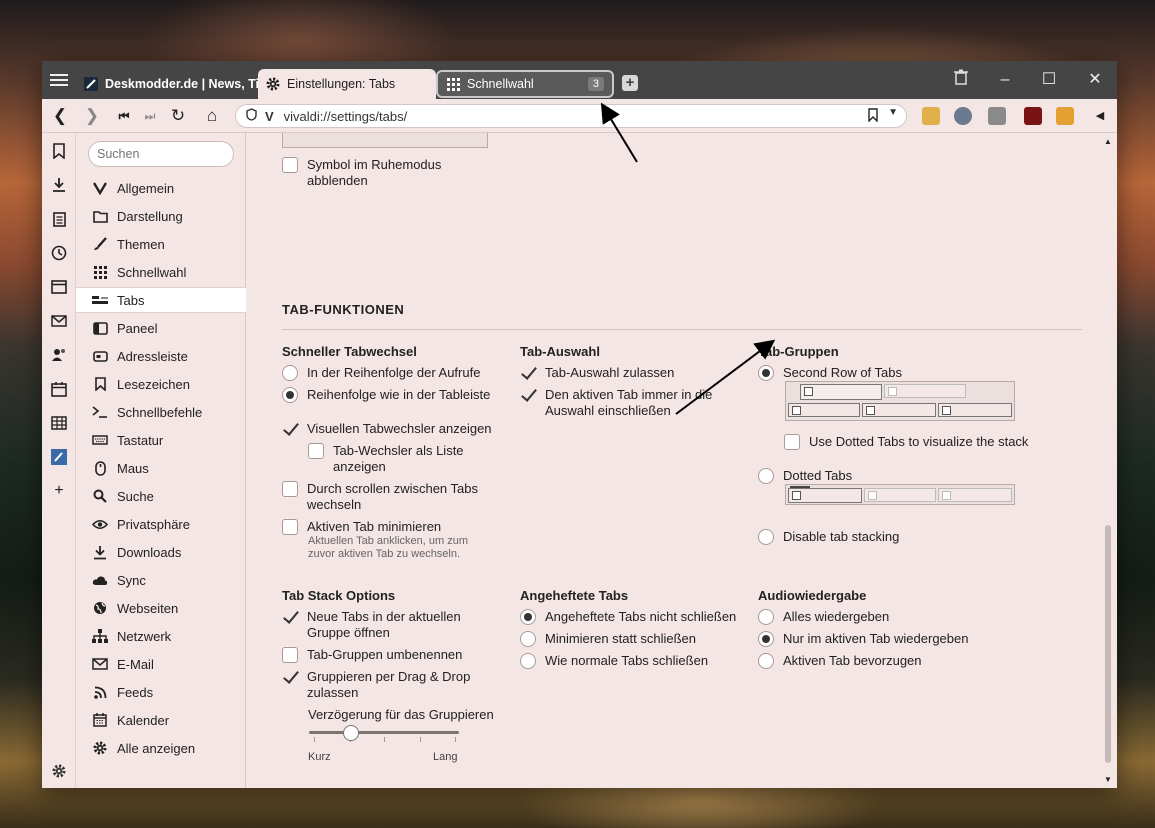 The height and width of the screenshot is (828, 1155). What do you see at coordinates (150, 116) in the screenshot?
I see `fast-forward-button: ⏭` at bounding box center [150, 116].